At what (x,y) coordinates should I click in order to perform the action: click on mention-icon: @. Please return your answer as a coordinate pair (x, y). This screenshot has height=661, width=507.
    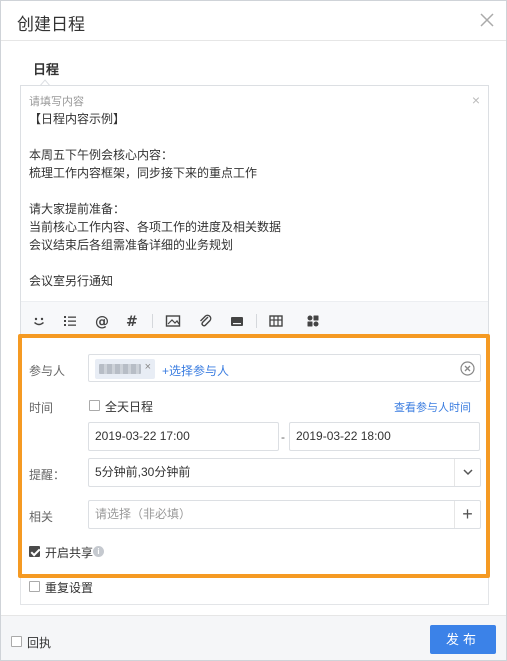
    Looking at the image, I should click on (102, 321).